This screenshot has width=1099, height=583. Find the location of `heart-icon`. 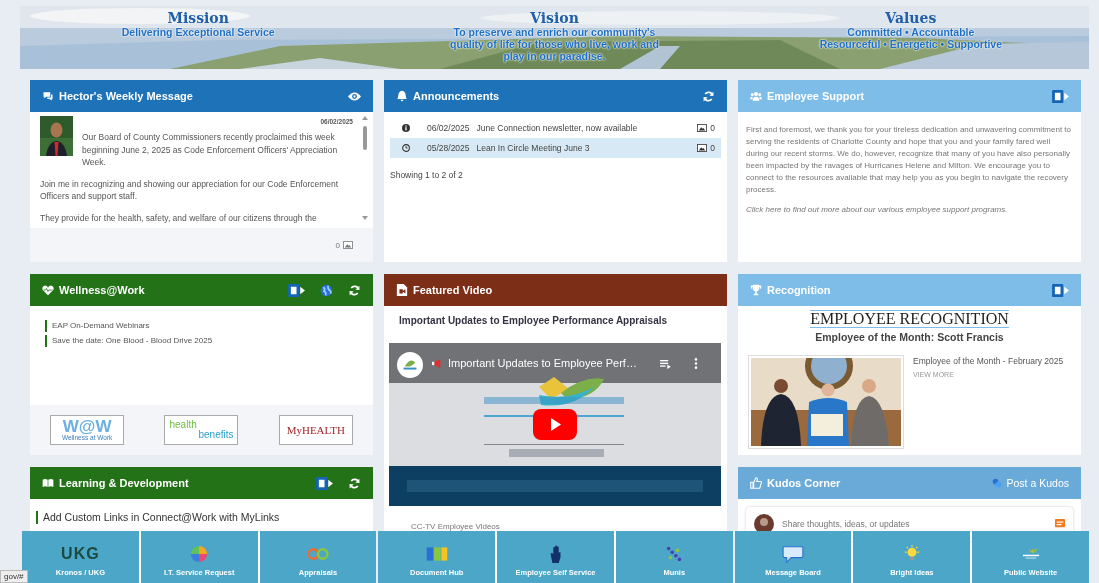

heart-icon is located at coordinates (48, 290).